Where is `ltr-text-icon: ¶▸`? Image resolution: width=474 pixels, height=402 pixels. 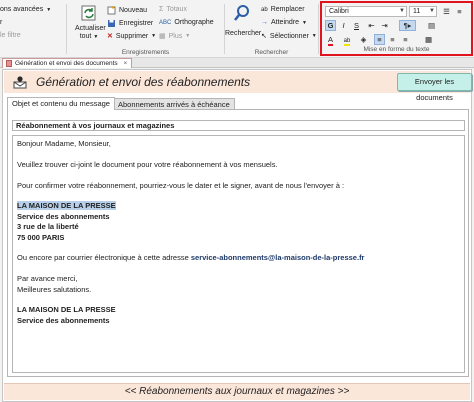 ltr-text-icon: ¶▸ is located at coordinates (407, 25).